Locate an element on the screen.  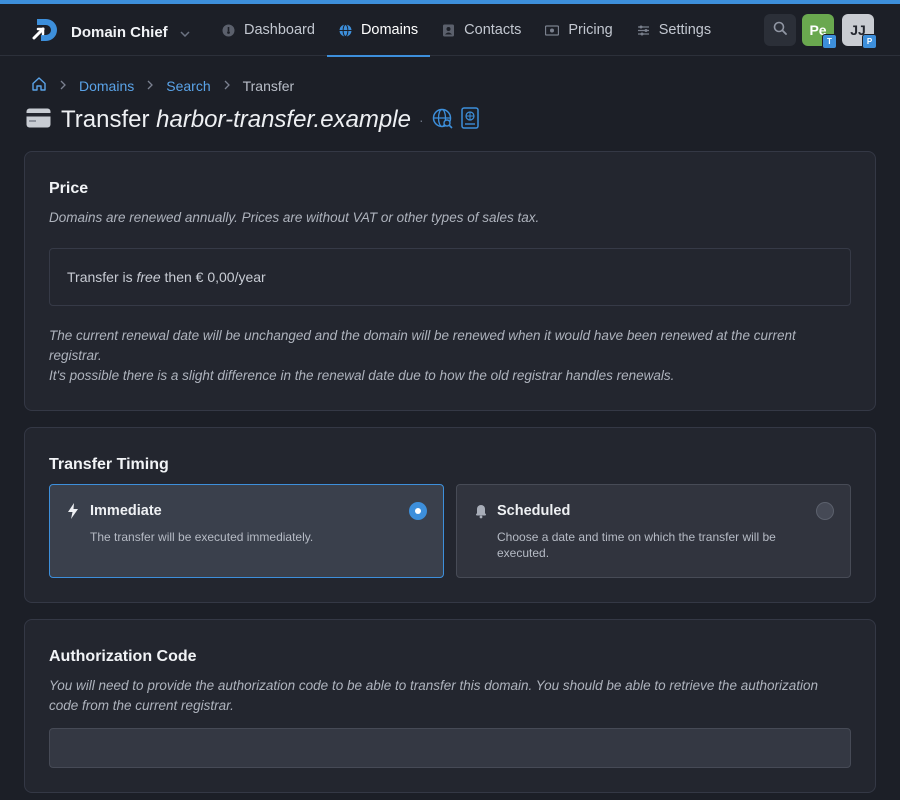
nav-item-contacts: Contacts is located at coordinates (481, 30).